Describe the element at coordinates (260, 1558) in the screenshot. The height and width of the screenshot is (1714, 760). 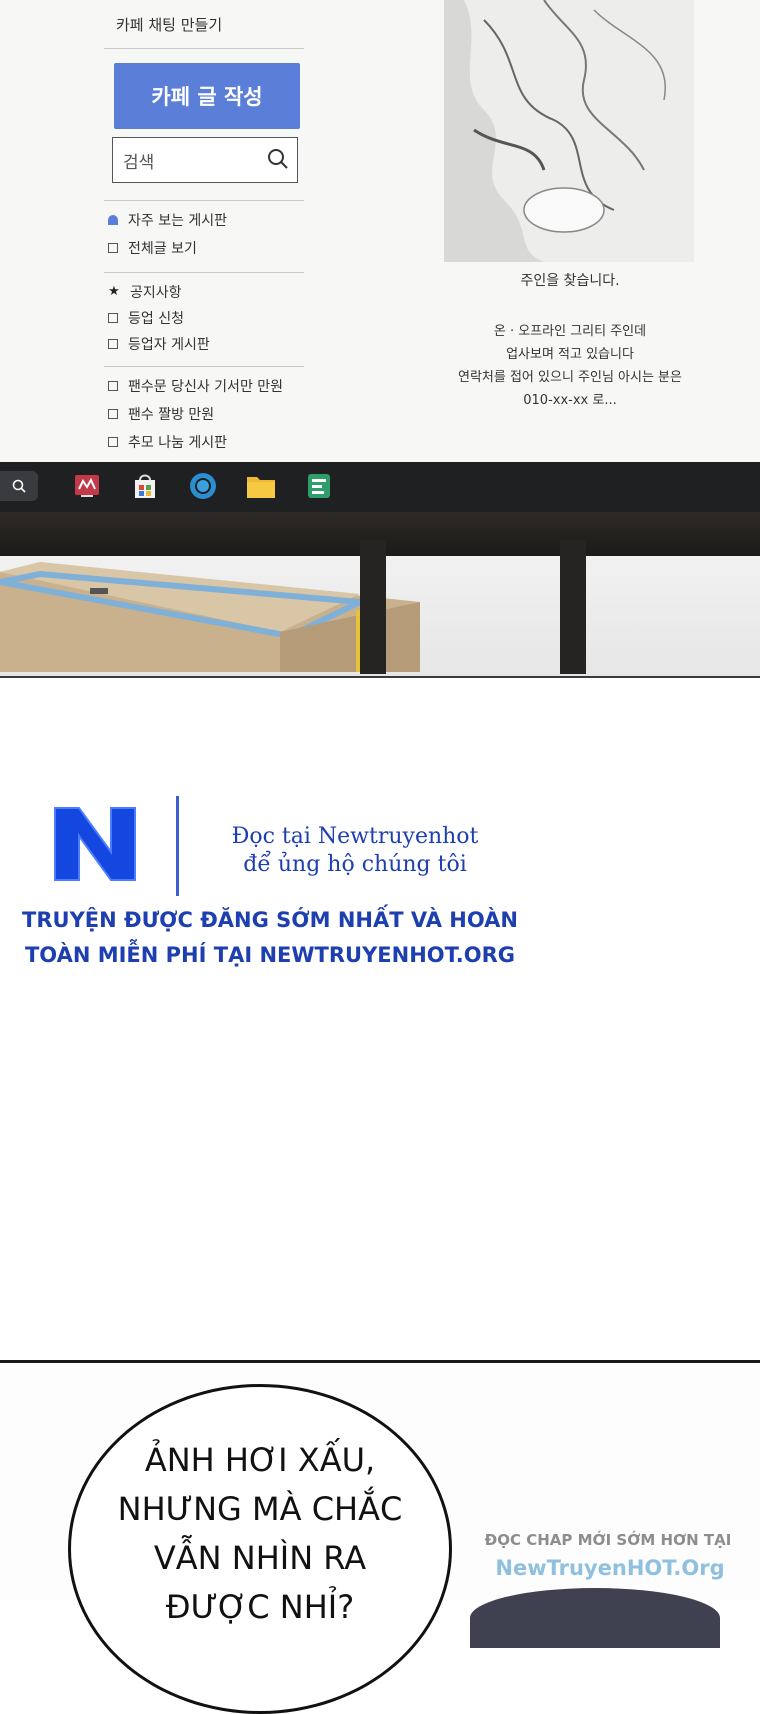
I see `speech-line: VẪN NHÌN RA` at that location.